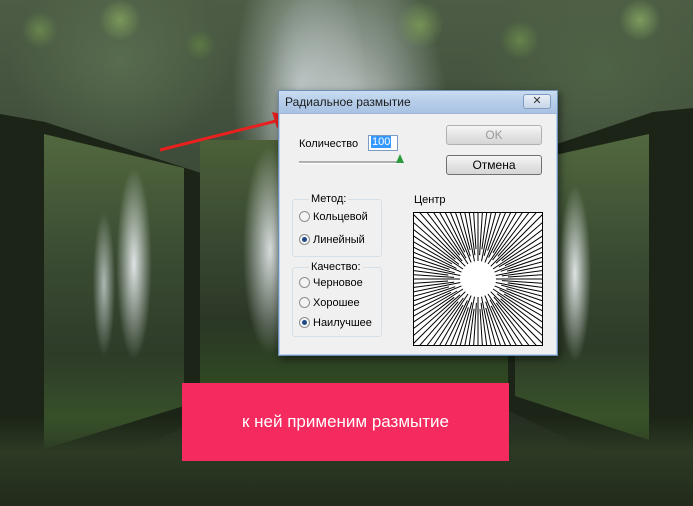  I want to click on center-label: Центр, so click(430, 200).